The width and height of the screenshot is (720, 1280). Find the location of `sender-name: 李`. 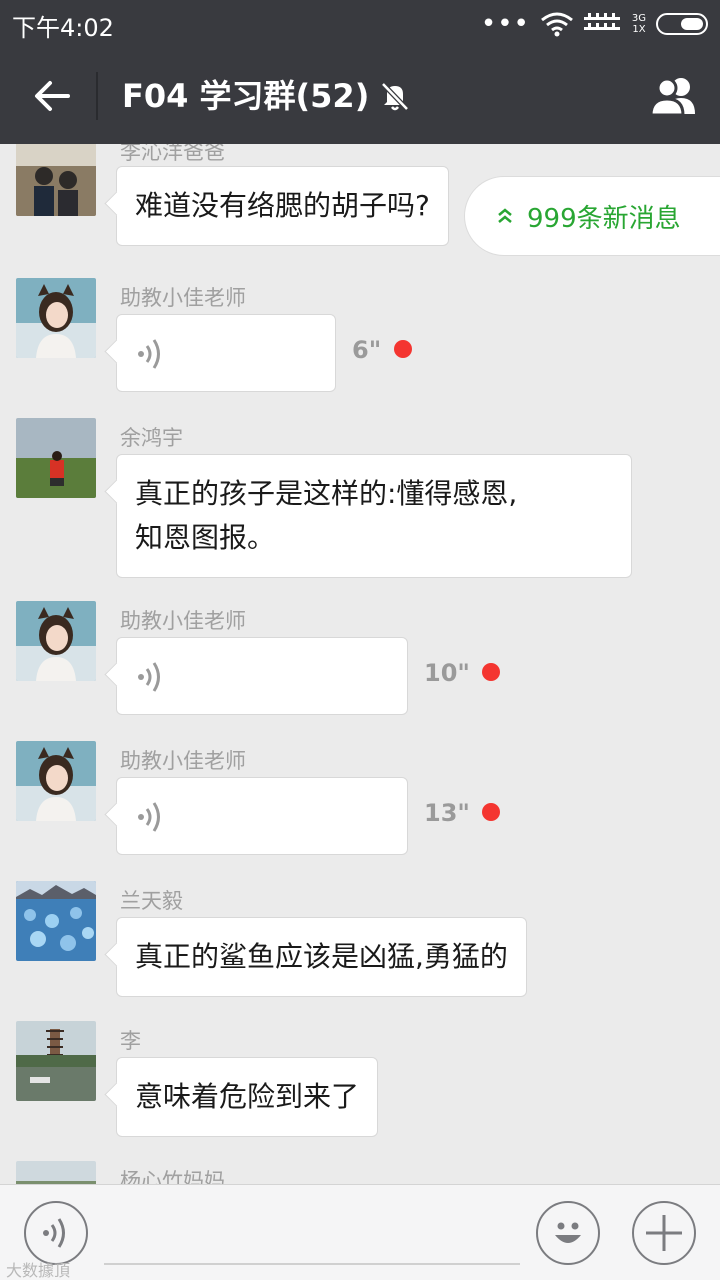

sender-name: 李 is located at coordinates (130, 1041).